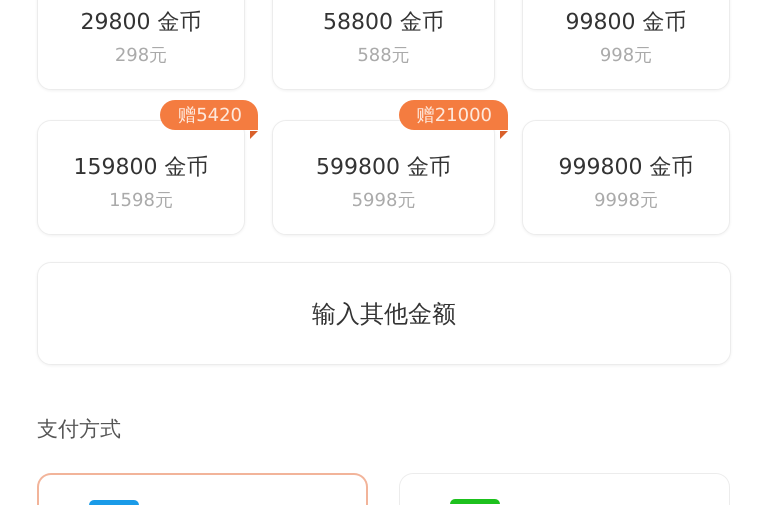 This screenshot has width=768, height=510. I want to click on coin-package-card: 29800 金币 298元, so click(141, 45).